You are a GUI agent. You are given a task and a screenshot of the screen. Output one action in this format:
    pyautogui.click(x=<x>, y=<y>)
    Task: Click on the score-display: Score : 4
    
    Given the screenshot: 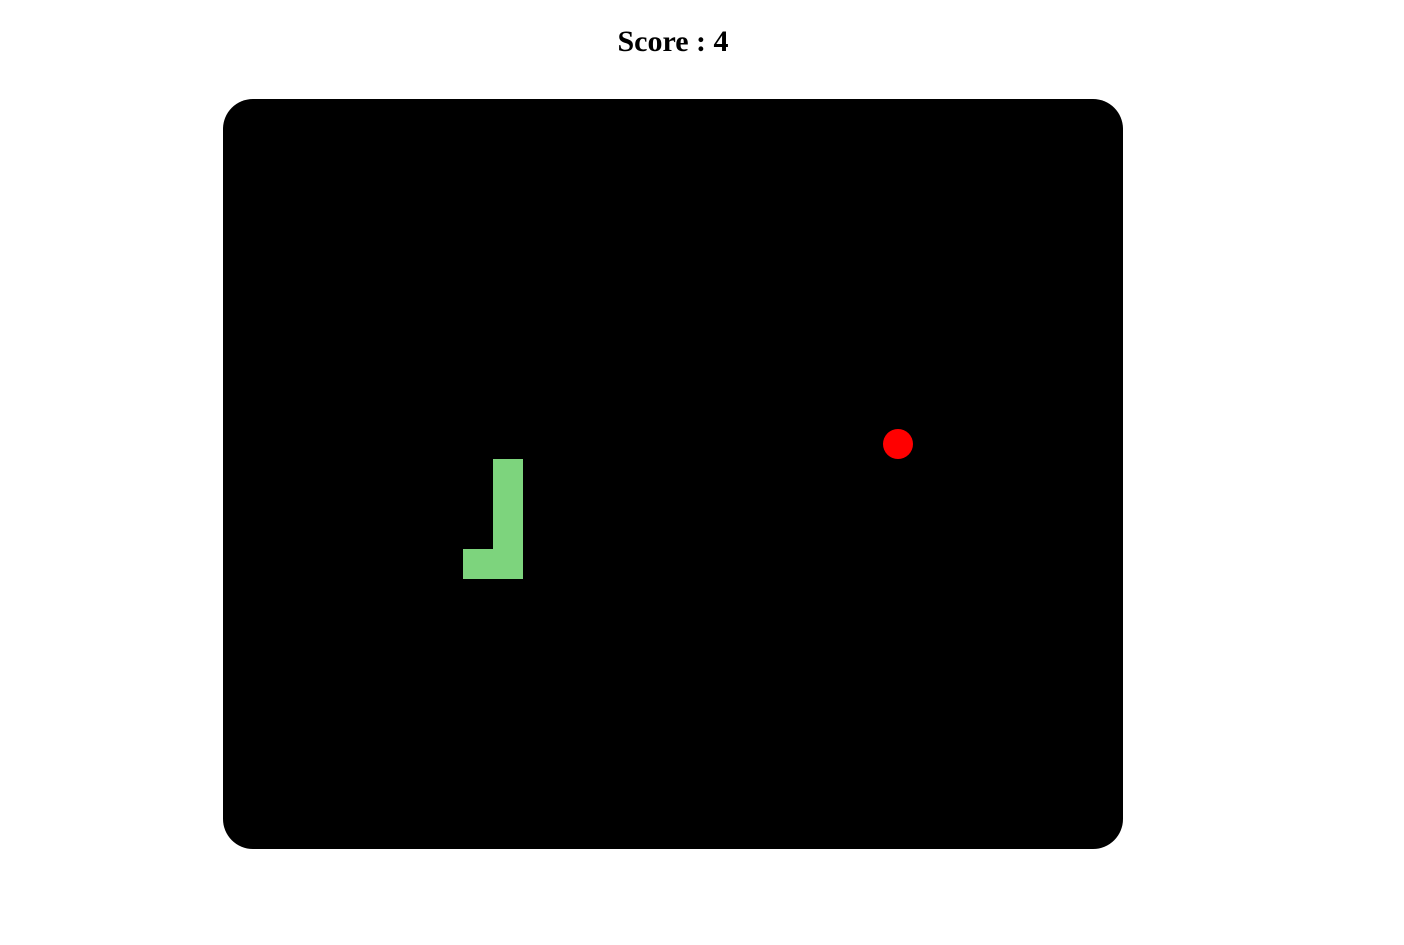 What is the action you would take?
    pyautogui.click(x=673, y=41)
    